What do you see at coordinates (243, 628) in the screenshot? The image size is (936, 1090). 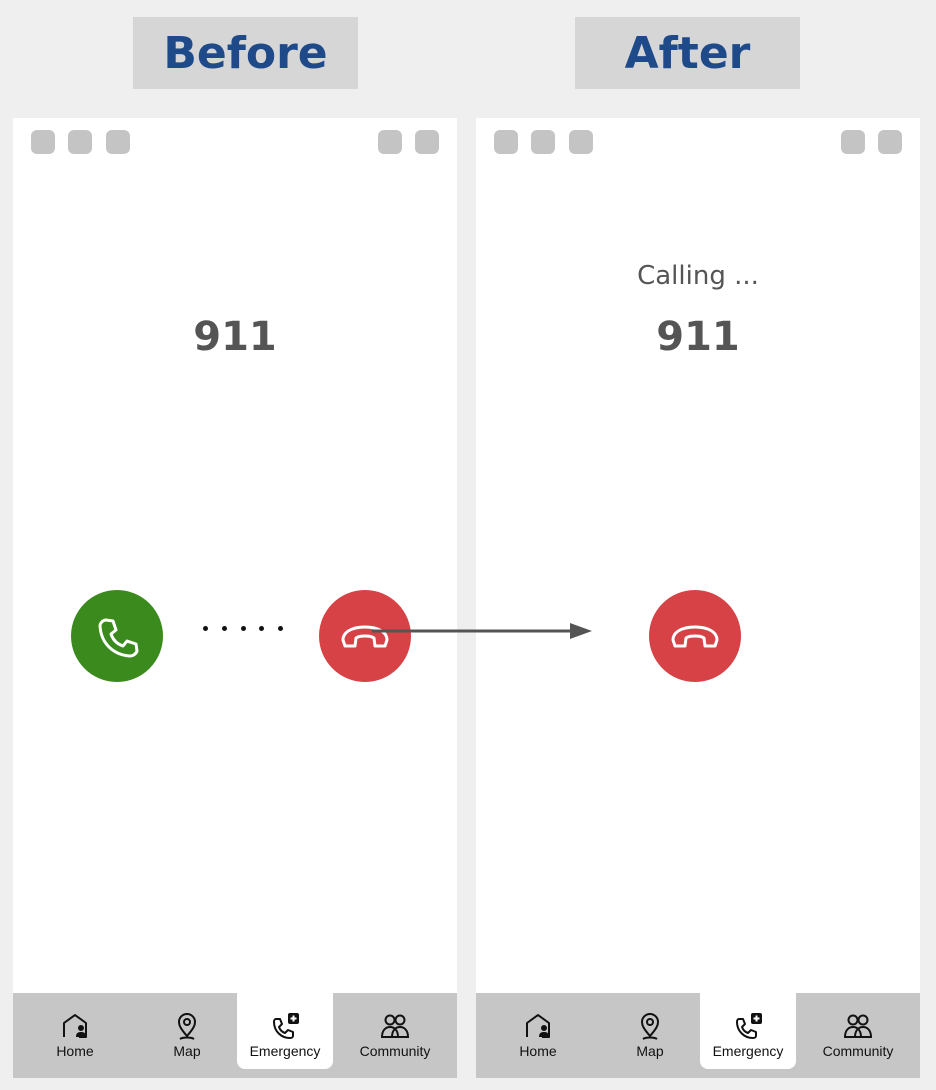 I see `connecting-dots` at bounding box center [243, 628].